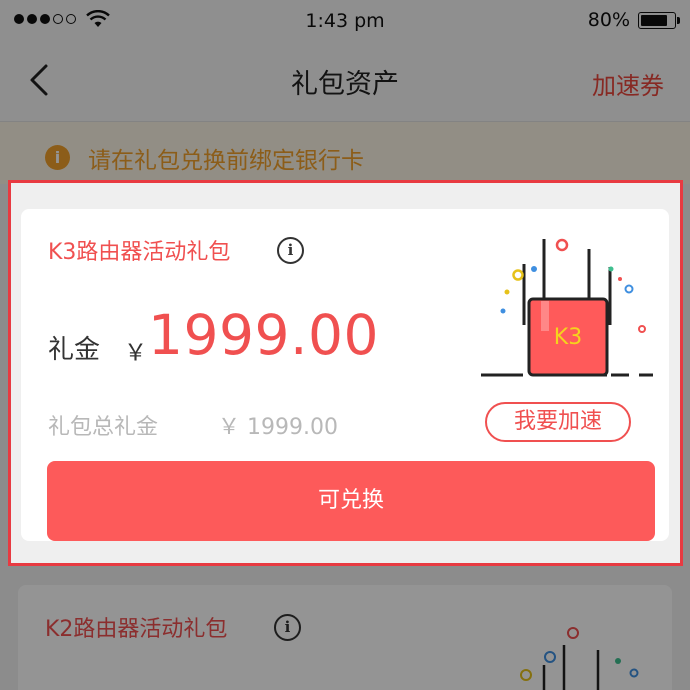 This screenshot has width=690, height=690. Describe the element at coordinates (568, 337) in the screenshot. I see `router-model-label: K3` at that location.